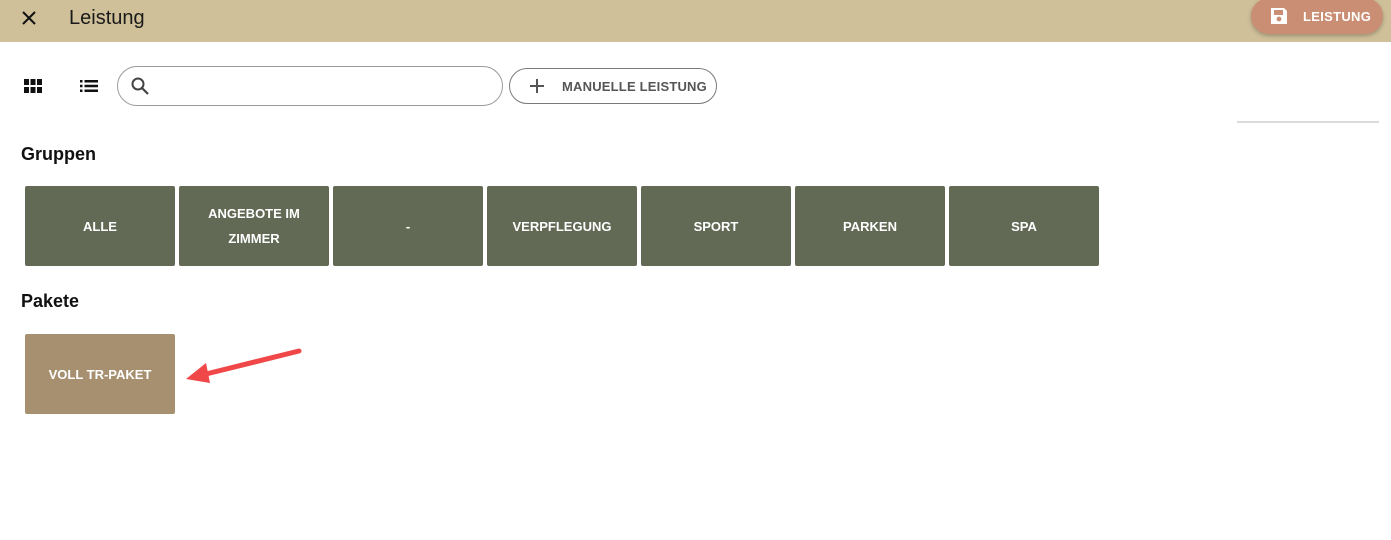 This screenshot has height=540, width=1391. Describe the element at coordinates (327, 87) in the screenshot. I see `search-input` at that location.